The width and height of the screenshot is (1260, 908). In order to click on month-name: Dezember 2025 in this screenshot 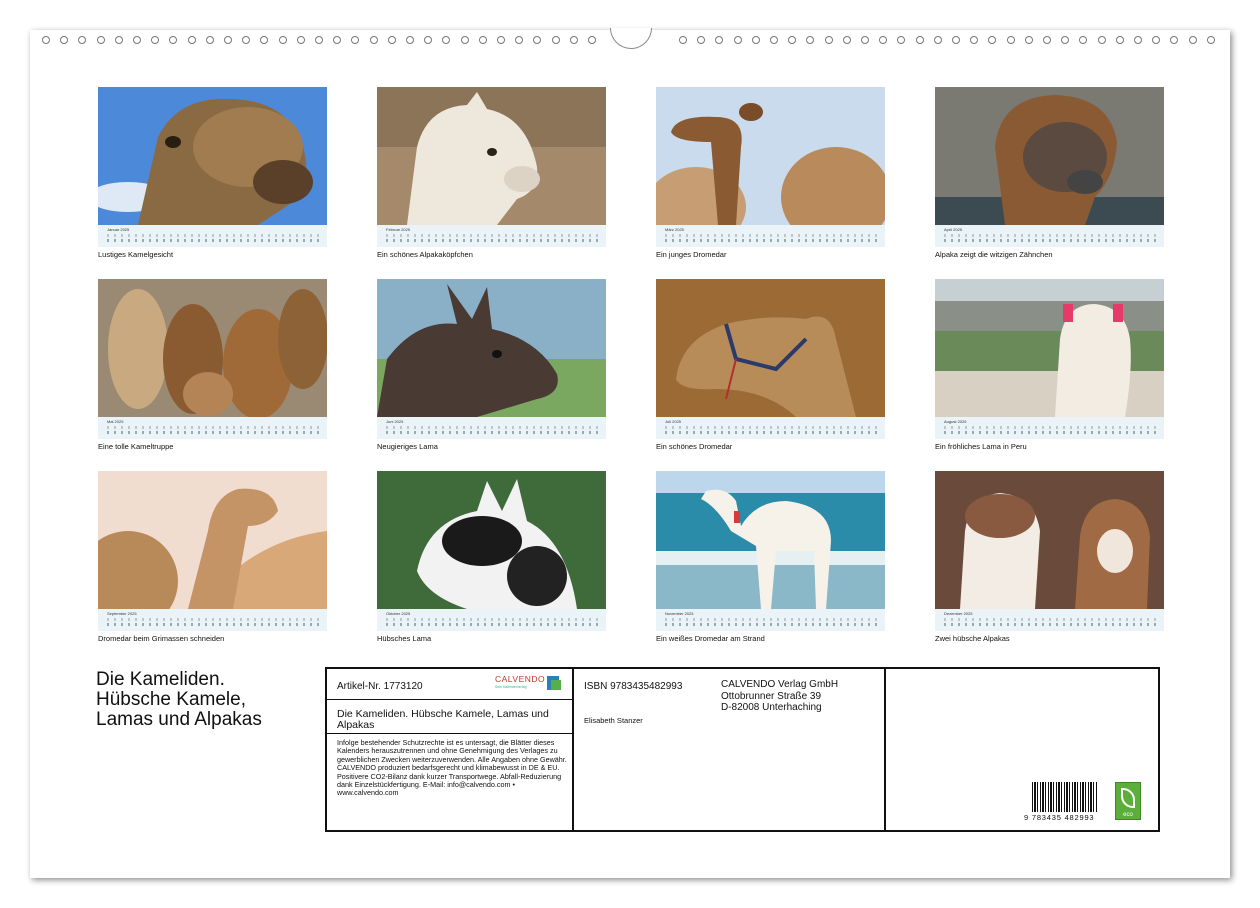, I will do `click(958, 613)`.